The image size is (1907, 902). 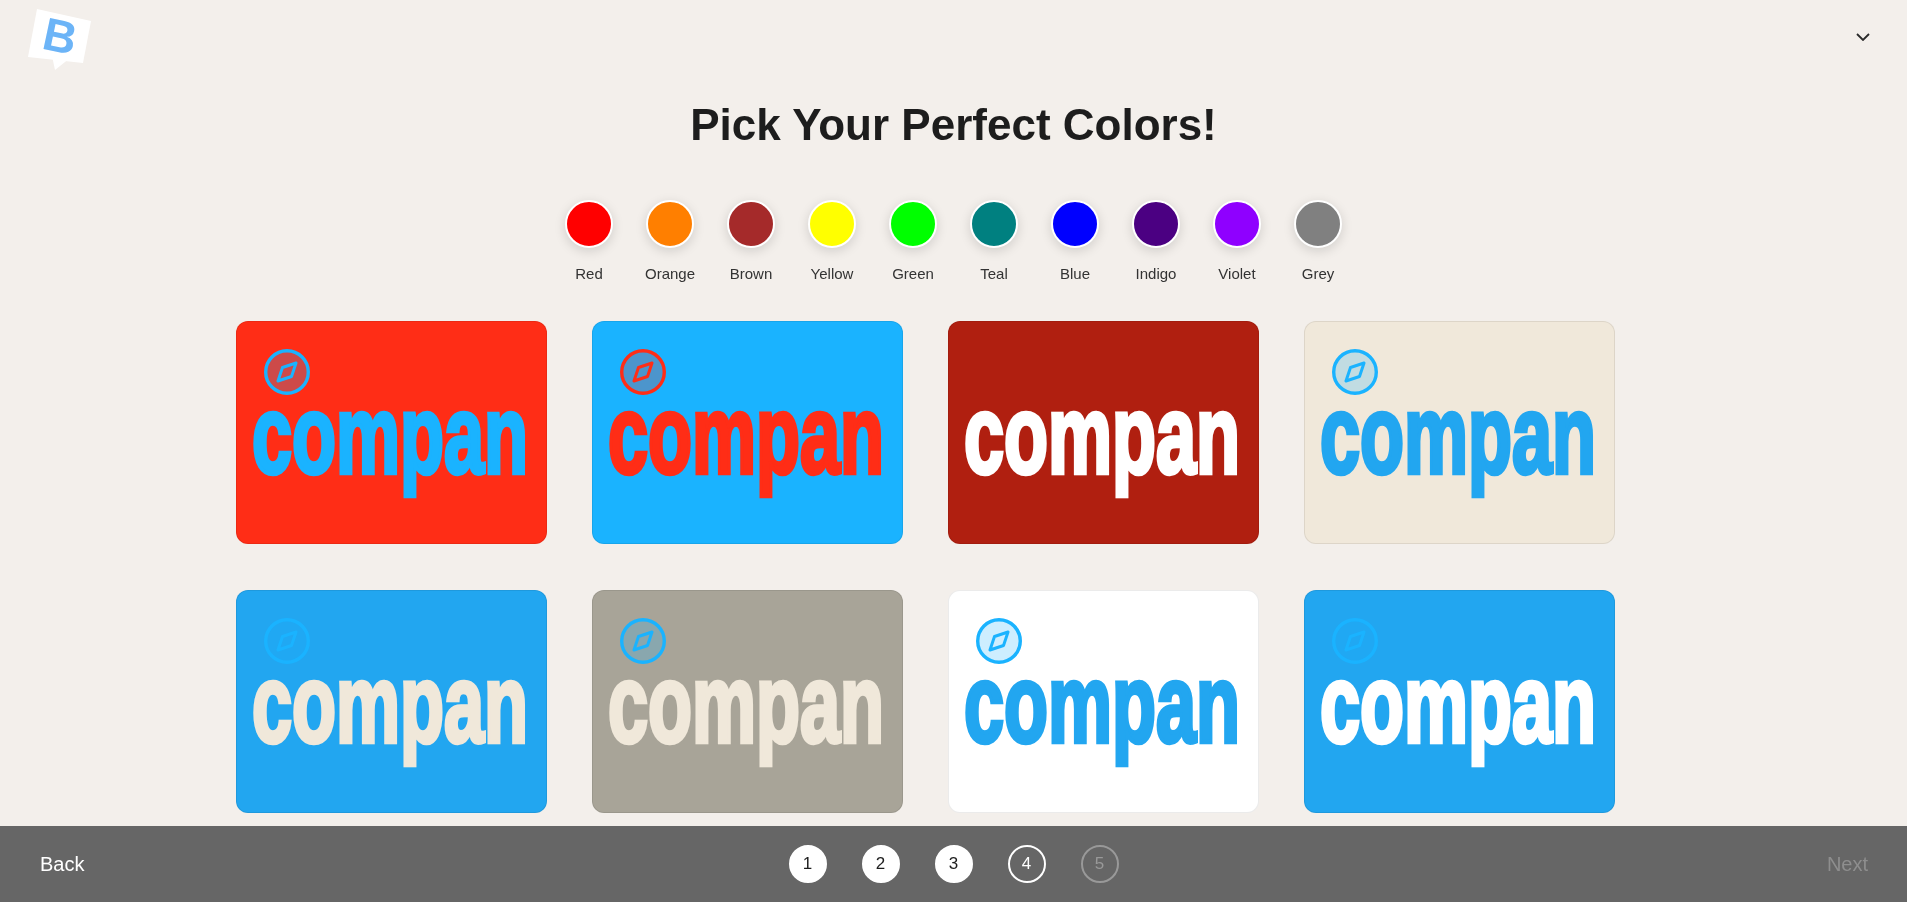 I want to click on swatch-label: Red, so click(x=589, y=273).